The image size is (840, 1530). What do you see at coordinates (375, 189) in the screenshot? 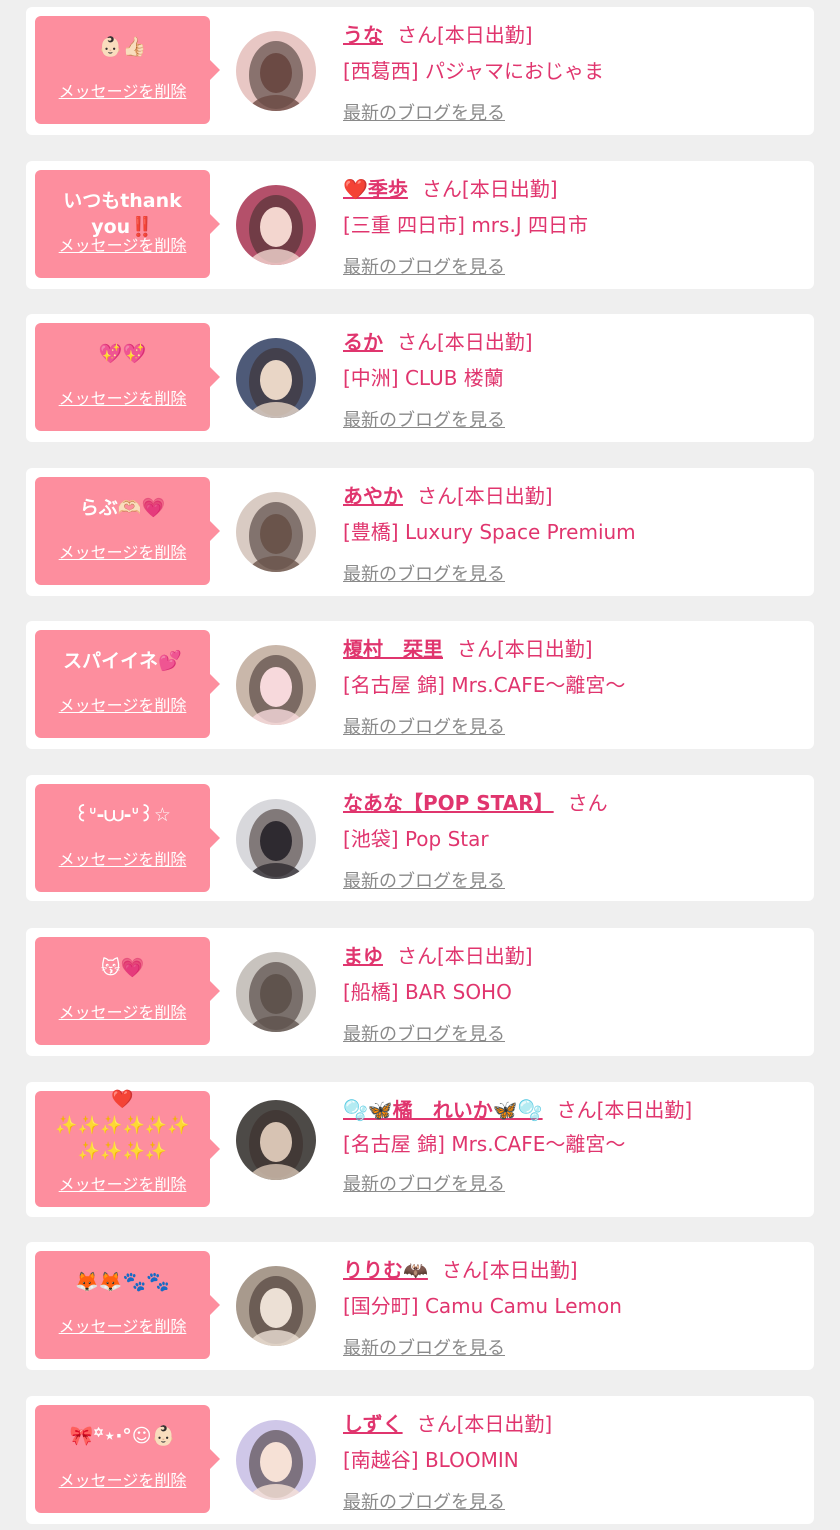
I see `cast-name-link: ❤️季歩` at bounding box center [375, 189].